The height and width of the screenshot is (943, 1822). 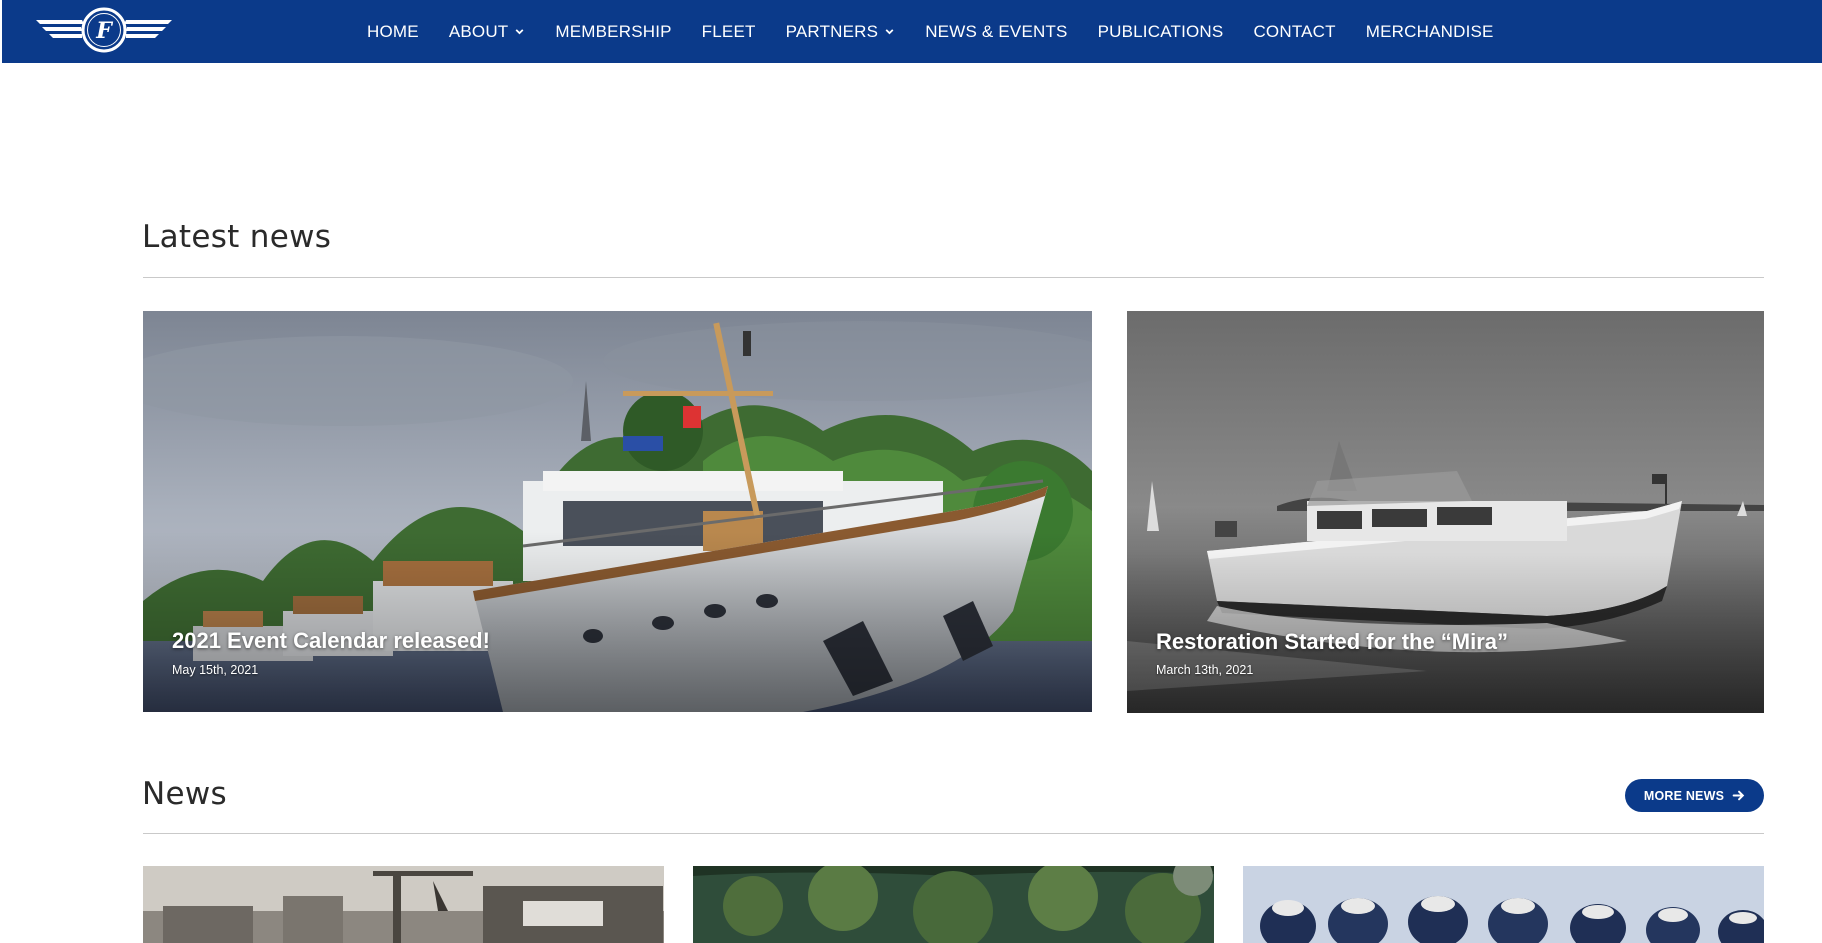 I want to click on logo-letter: F, so click(x=104, y=31).